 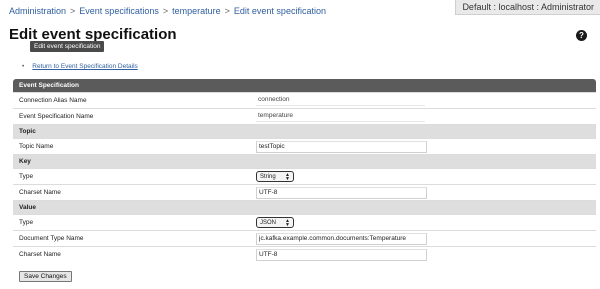 I want to click on key-section-row: Key, so click(x=304, y=161).